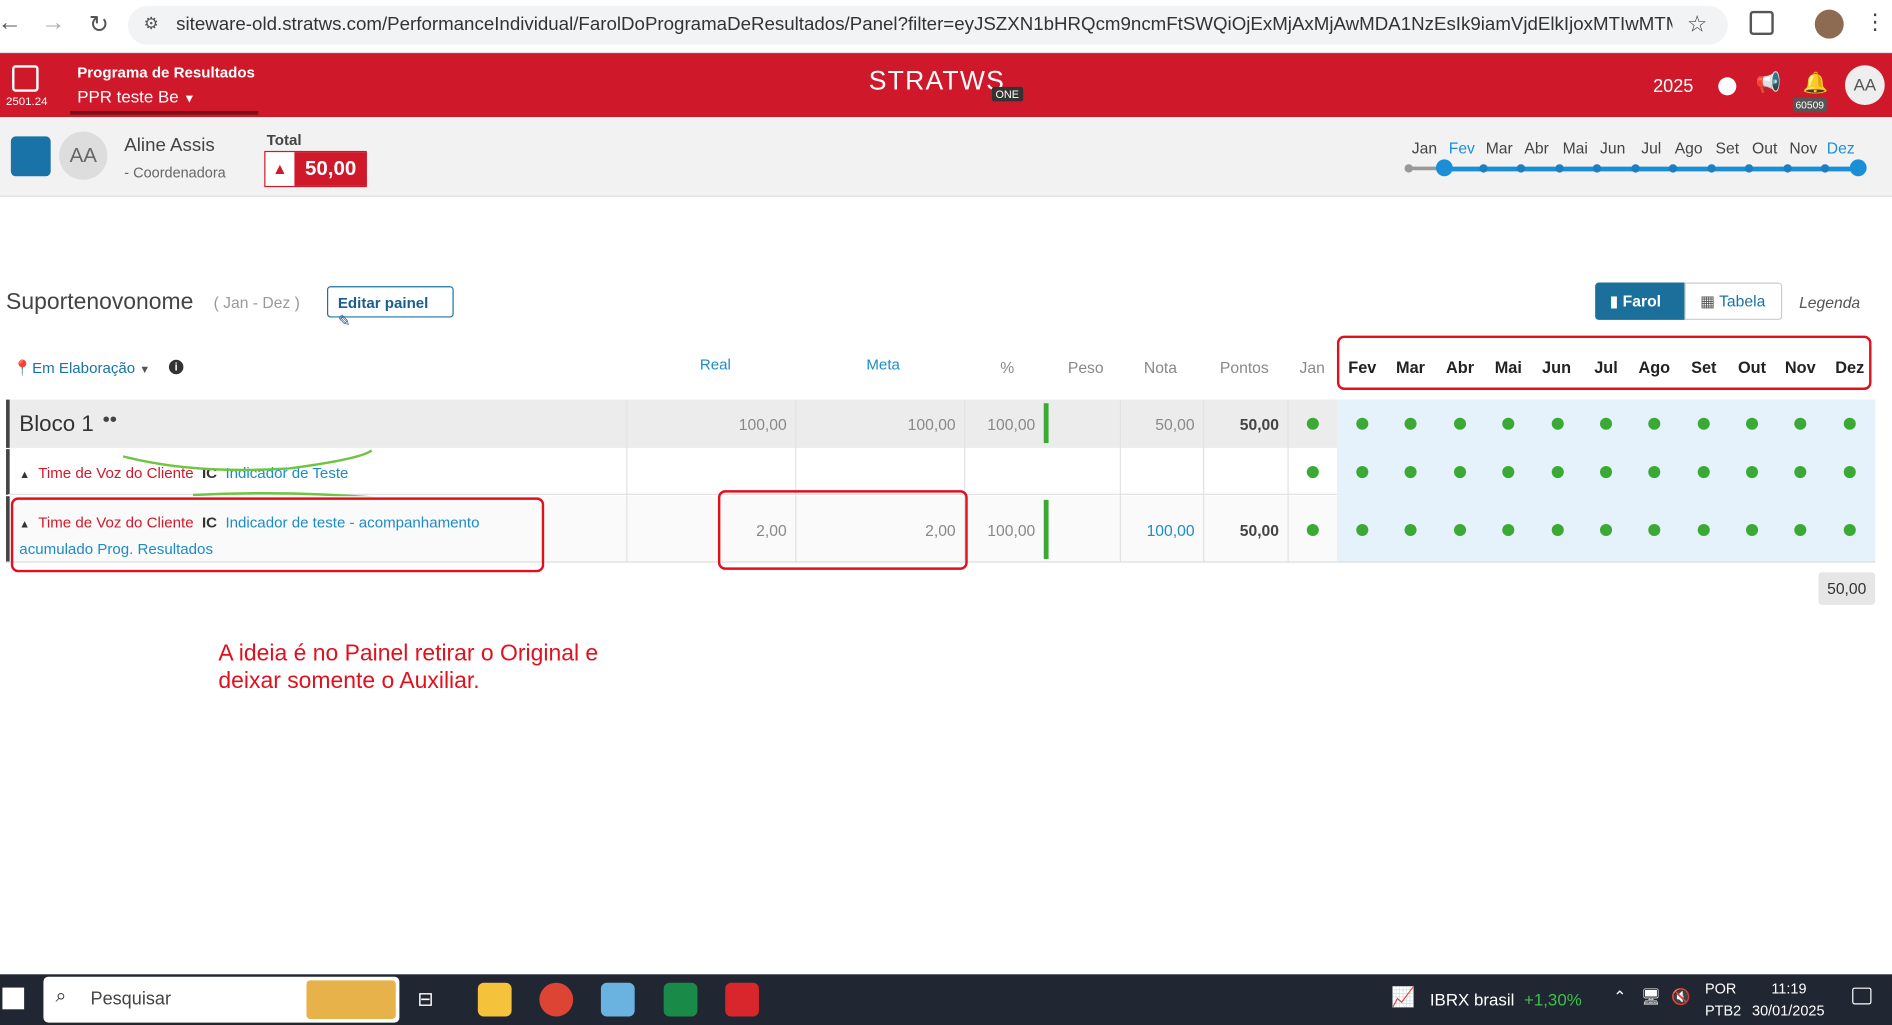  I want to click on edit-panel-label: Editar painel, so click(383, 303).